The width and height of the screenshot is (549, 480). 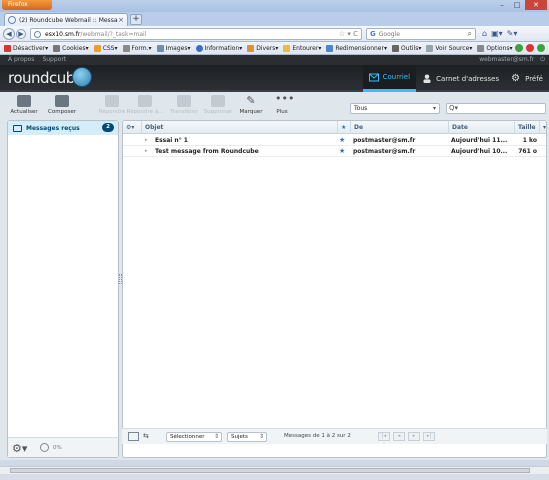 What do you see at coordinates (517, 5) in the screenshot?
I see `maximize-icon: □` at bounding box center [517, 5].